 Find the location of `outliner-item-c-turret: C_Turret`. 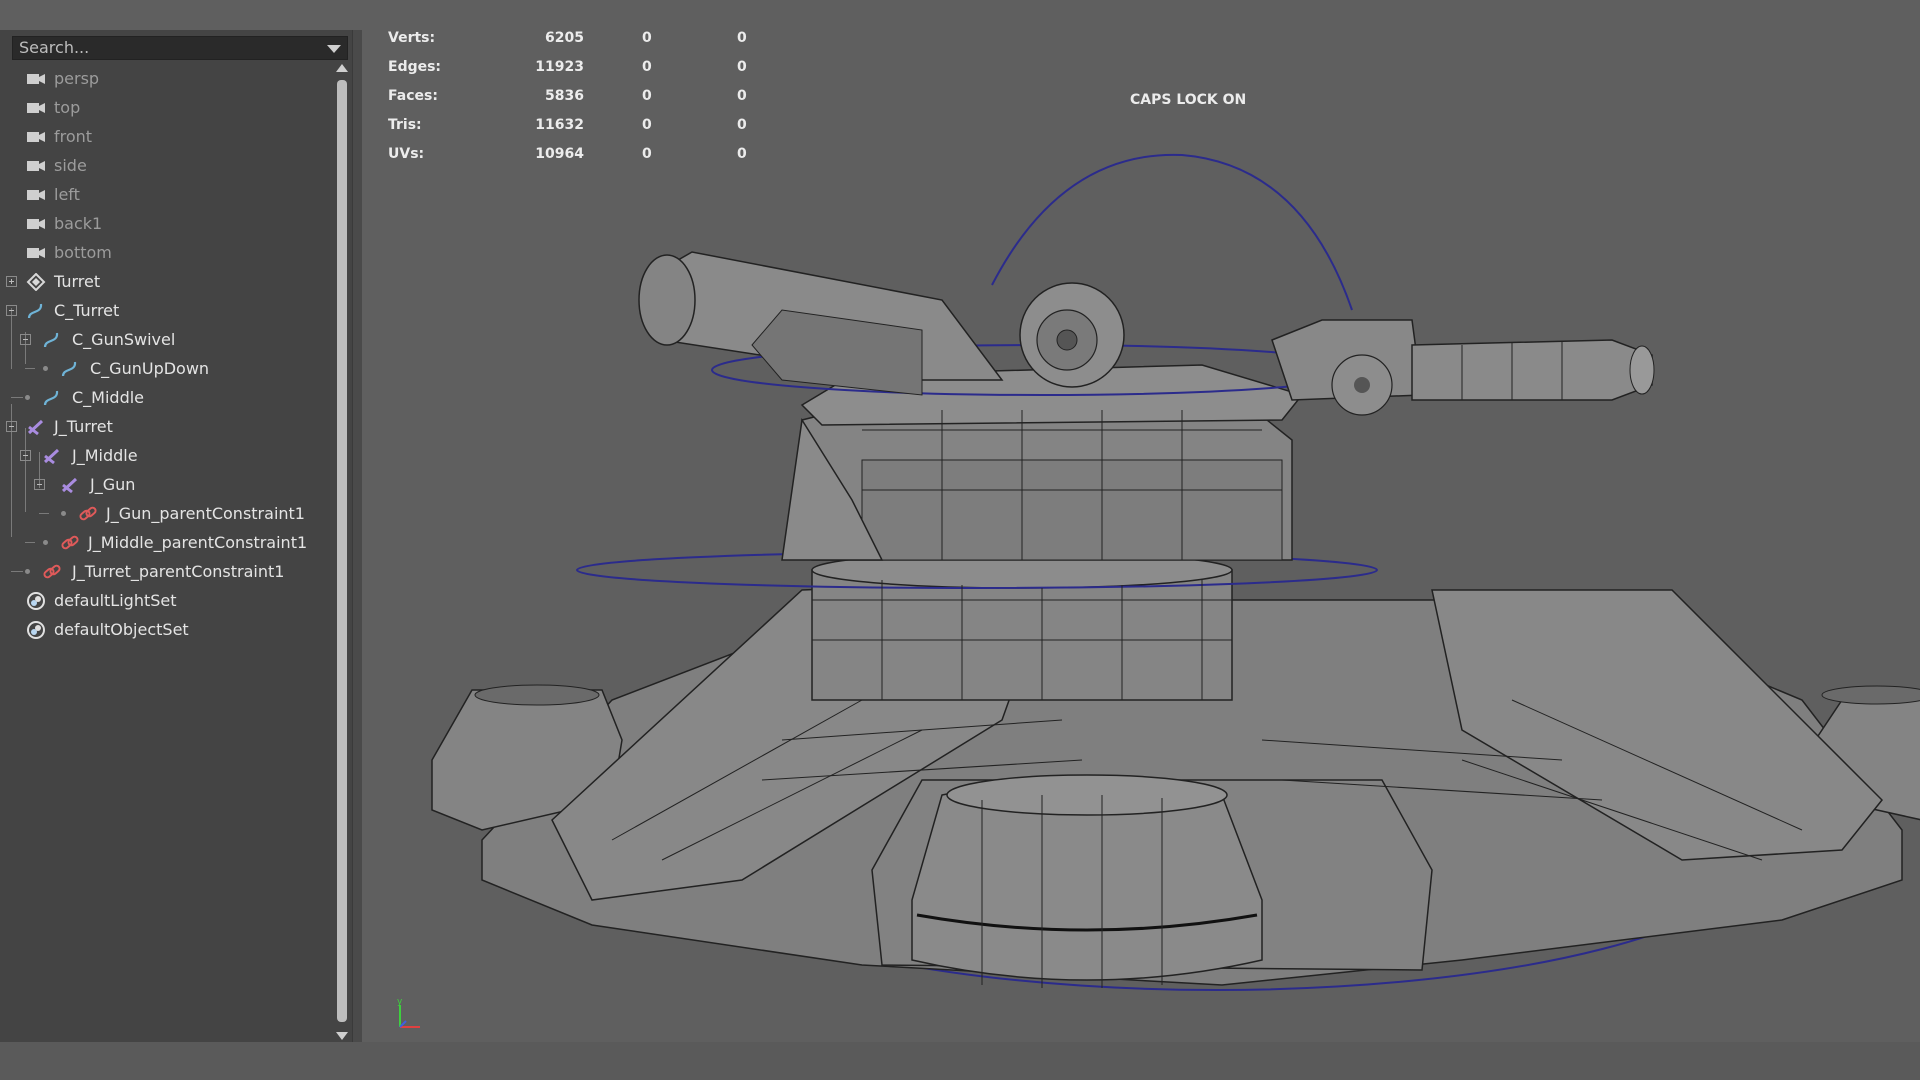

outliner-item-c-turret: C_Turret is located at coordinates (168, 310).